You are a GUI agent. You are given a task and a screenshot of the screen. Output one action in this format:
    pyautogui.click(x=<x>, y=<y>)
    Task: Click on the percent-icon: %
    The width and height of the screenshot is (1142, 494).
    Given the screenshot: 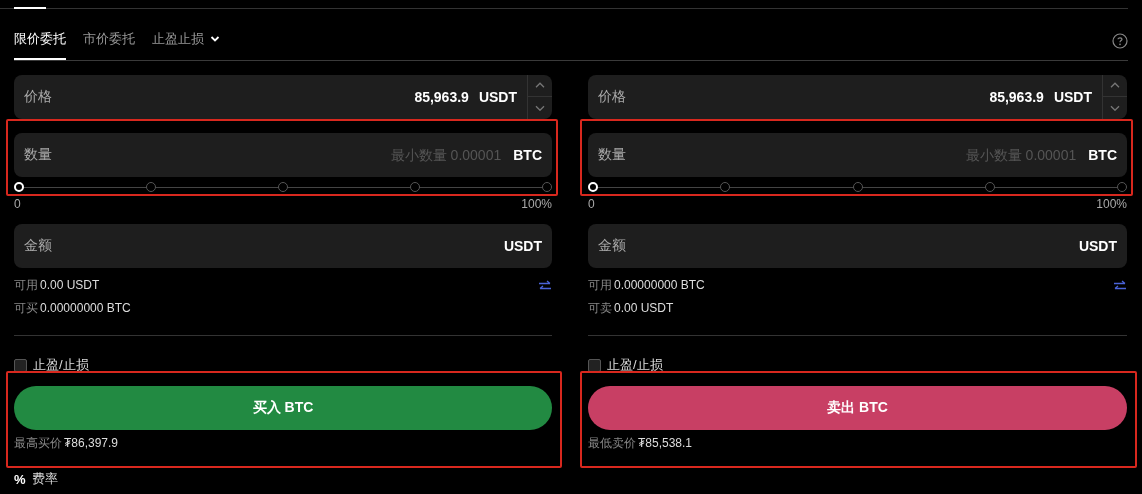 What is the action you would take?
    pyautogui.click(x=20, y=479)
    